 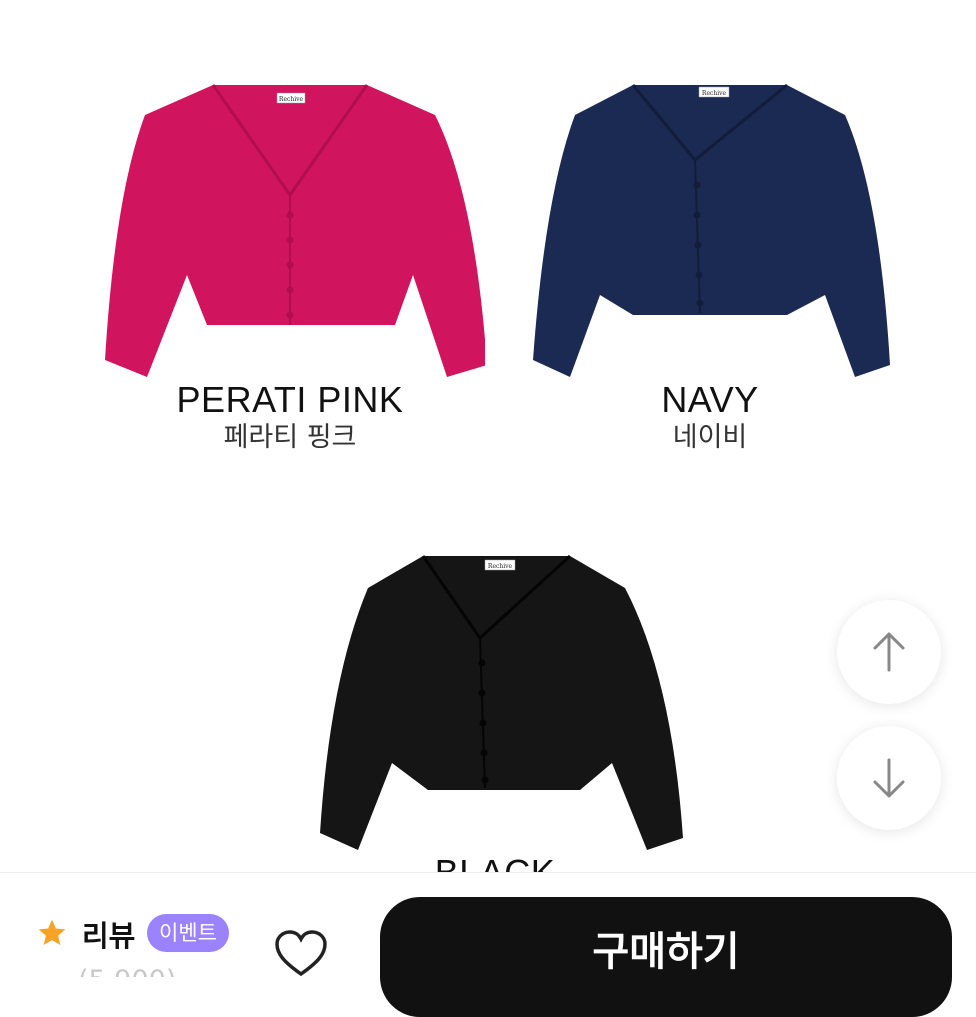 What do you see at coordinates (290, 399) in the screenshot?
I see `product-name-en: PERATI PINK` at bounding box center [290, 399].